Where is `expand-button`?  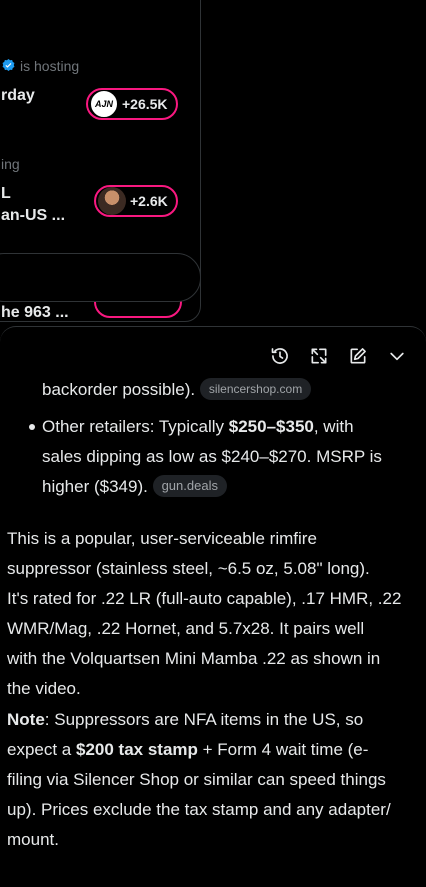
expand-button is located at coordinates (319, 356).